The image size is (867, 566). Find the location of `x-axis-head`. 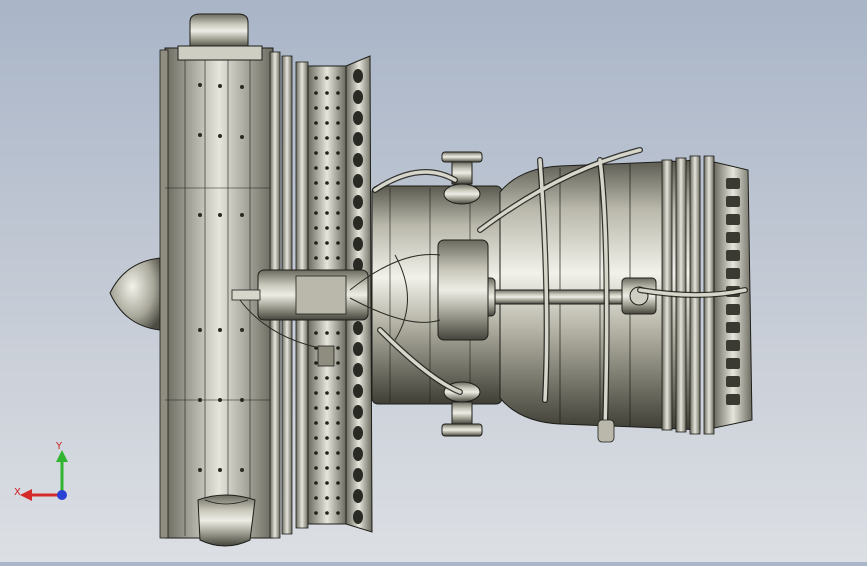

x-axis-head is located at coordinates (26, 495).